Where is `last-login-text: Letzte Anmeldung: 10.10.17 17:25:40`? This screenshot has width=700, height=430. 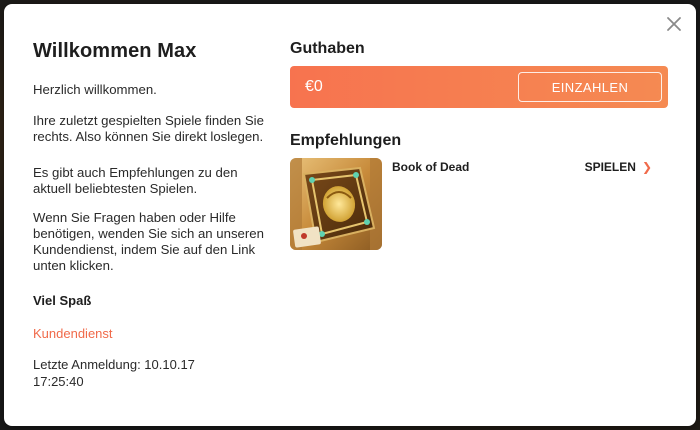
last-login-text: Letzte Anmeldung: 10.10.17 17:25:40 is located at coordinates (114, 373).